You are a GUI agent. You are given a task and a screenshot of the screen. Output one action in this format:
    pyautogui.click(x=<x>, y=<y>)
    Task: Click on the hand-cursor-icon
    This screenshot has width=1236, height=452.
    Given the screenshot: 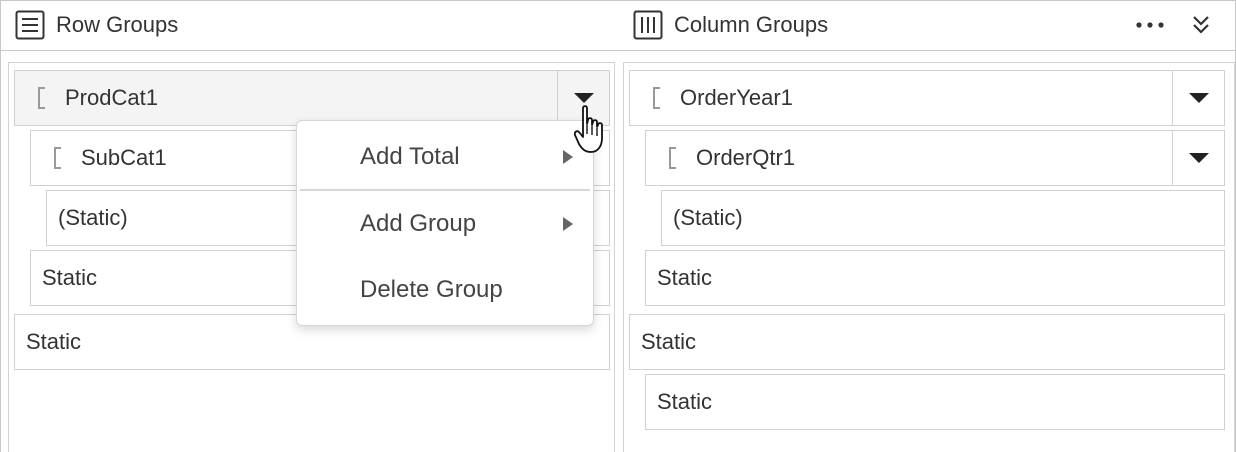 What is the action you would take?
    pyautogui.click(x=588, y=129)
    